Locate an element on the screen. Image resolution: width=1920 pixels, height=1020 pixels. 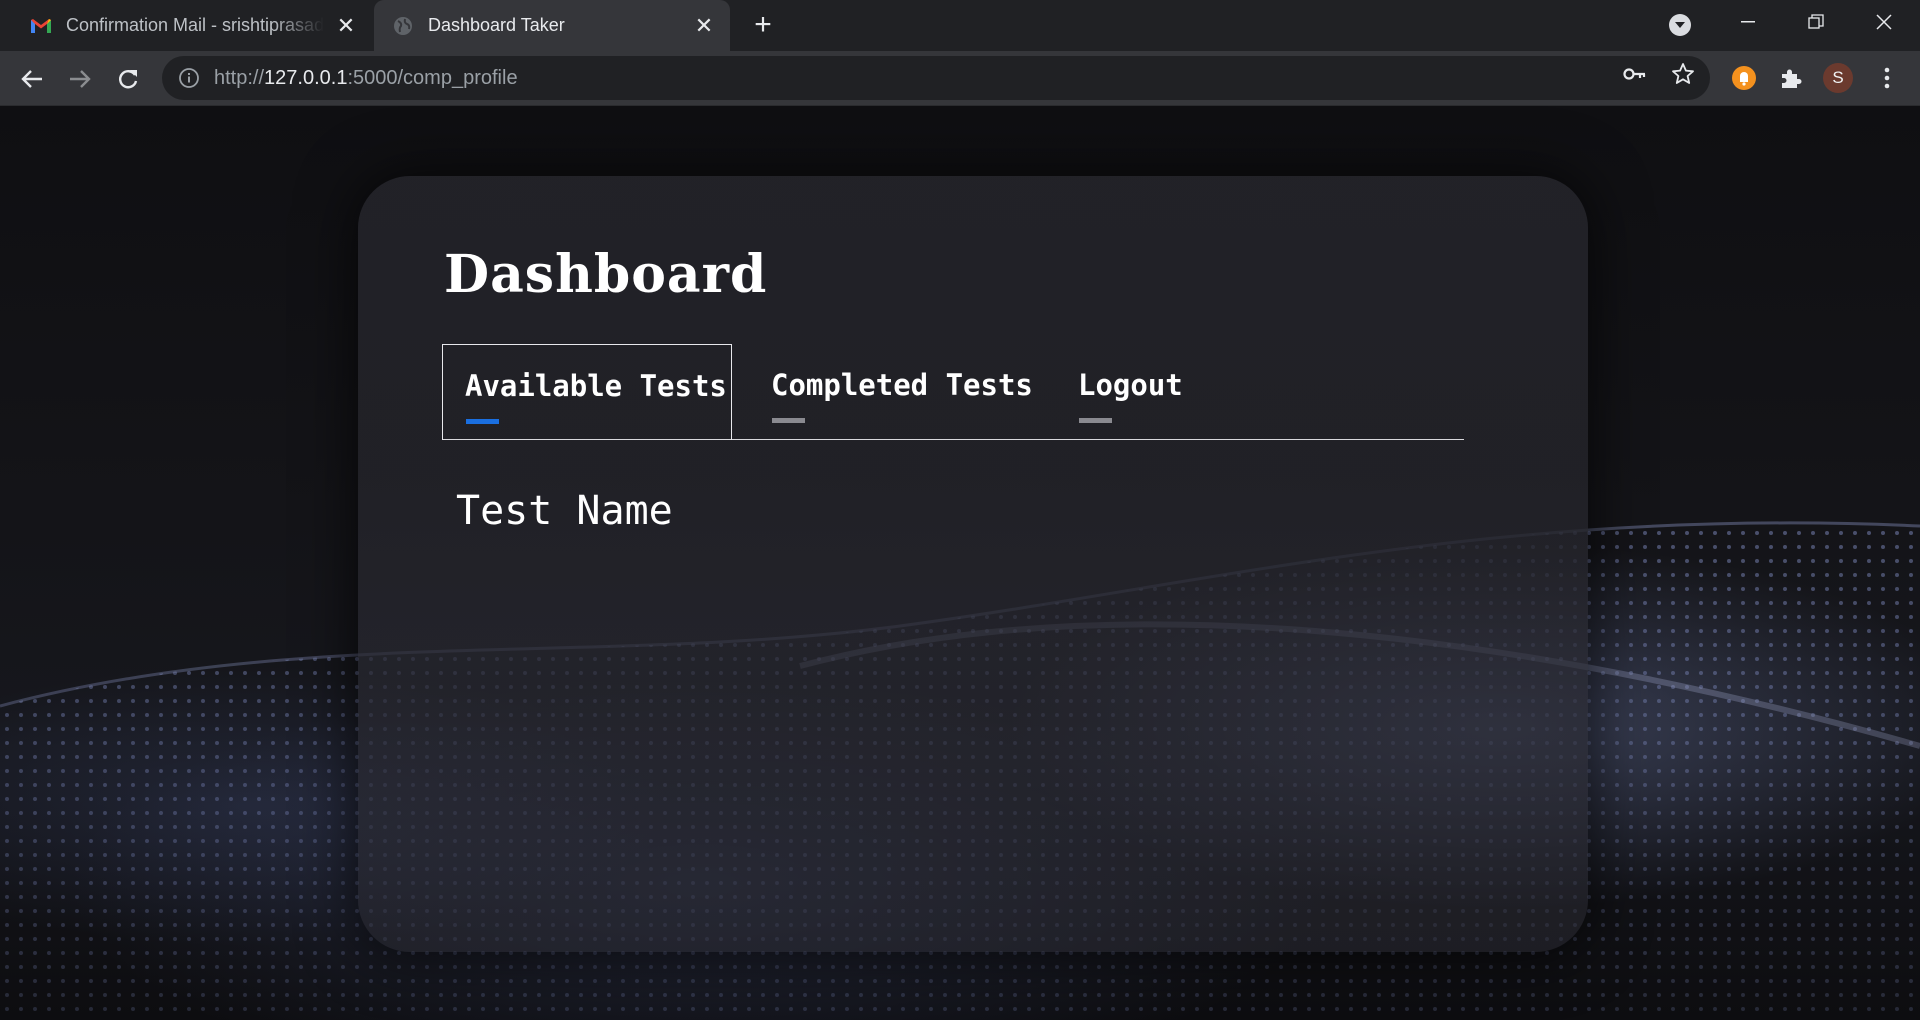
menu-kebab-icon is located at coordinates (1887, 78).